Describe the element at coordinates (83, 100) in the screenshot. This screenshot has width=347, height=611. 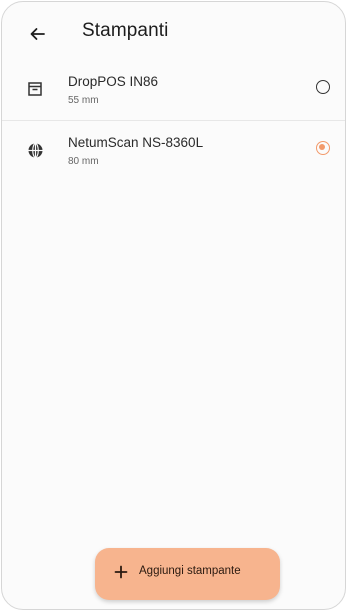
I see `printer-paper-width: 55 mm` at that location.